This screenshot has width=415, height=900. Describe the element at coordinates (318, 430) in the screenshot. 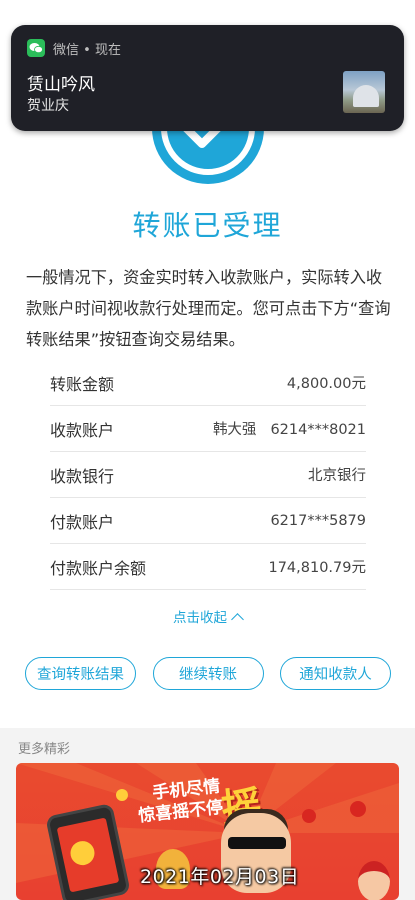

I see `payee-account-number: 6214***8021` at that location.